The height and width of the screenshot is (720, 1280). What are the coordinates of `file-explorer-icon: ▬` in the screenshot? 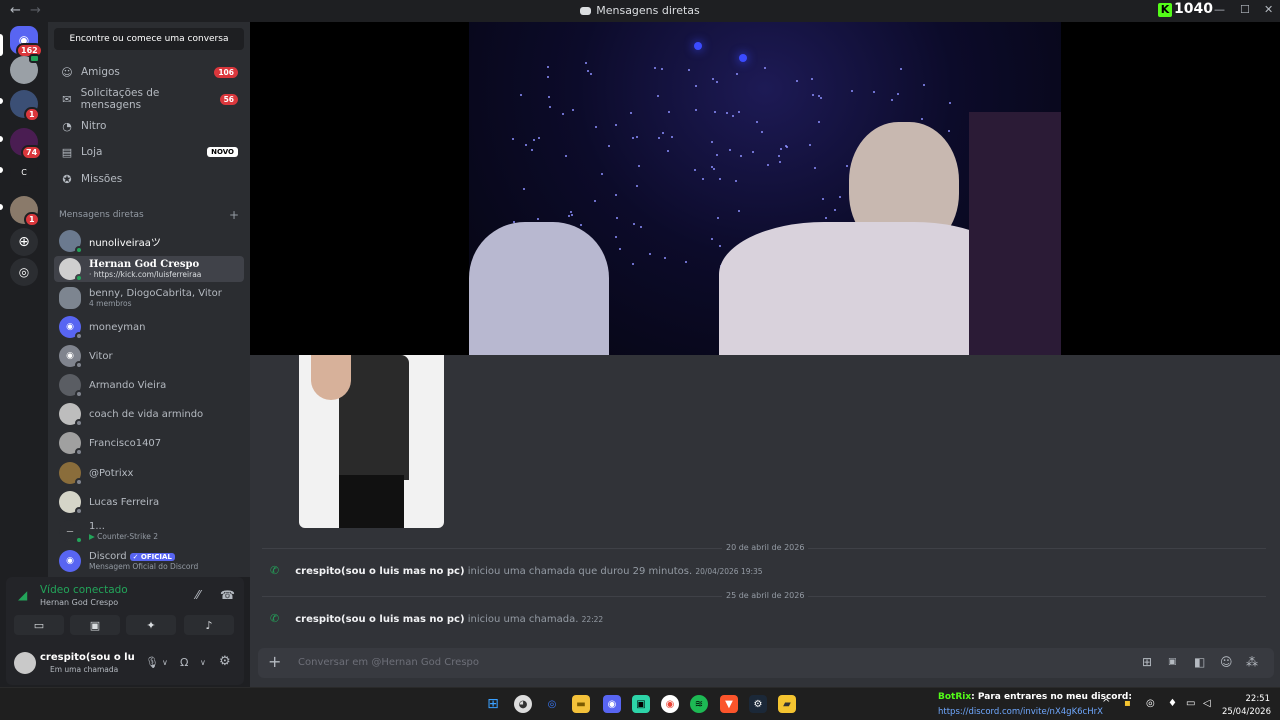 It's located at (581, 704).